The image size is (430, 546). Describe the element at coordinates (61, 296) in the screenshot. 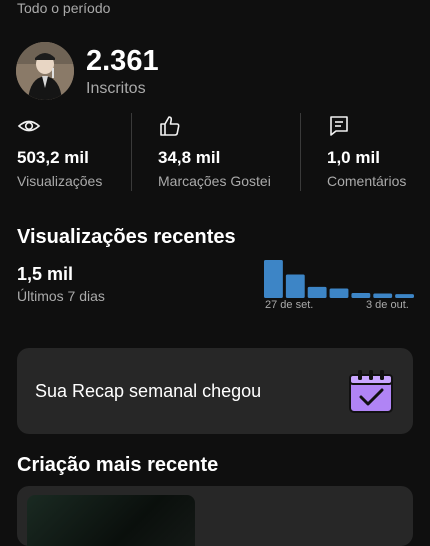

I see `recent-views-period: Últimos 7 dias` at that location.